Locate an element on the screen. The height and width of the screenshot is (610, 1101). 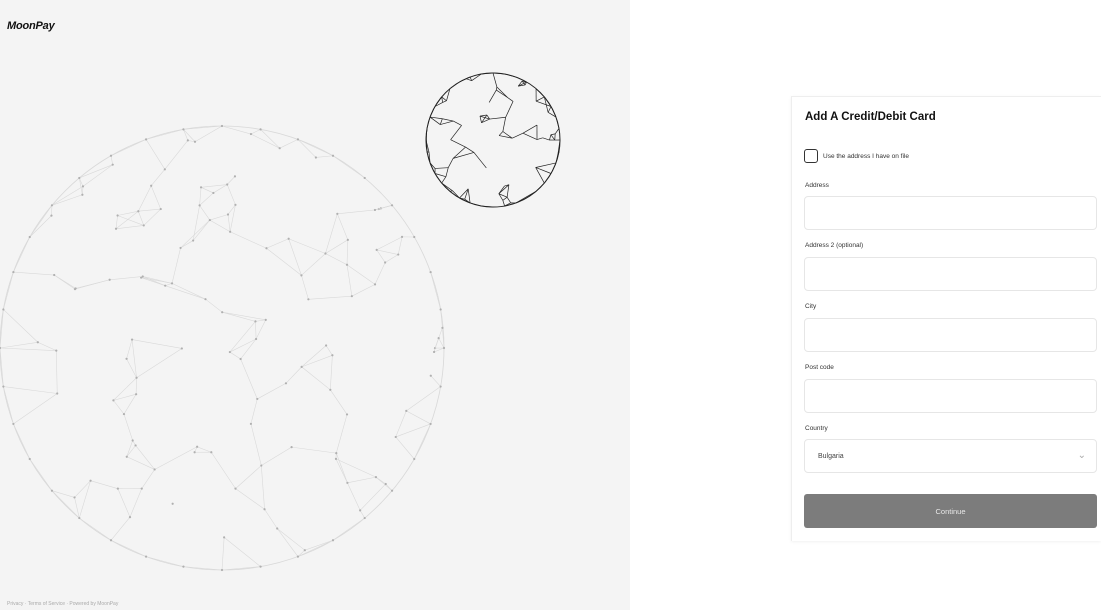
city-label: City is located at coordinates (811, 306).